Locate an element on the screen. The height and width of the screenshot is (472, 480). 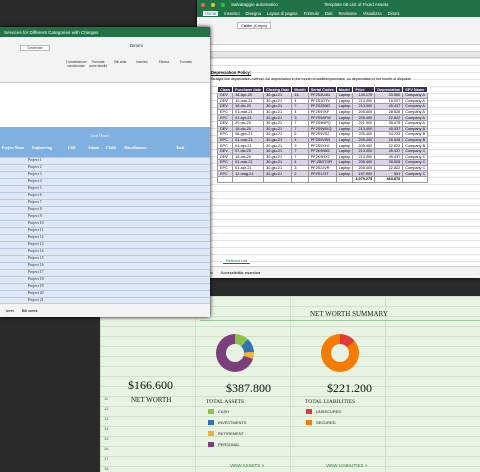
project-row-label: Project 5 is located at coordinates (35, 188).